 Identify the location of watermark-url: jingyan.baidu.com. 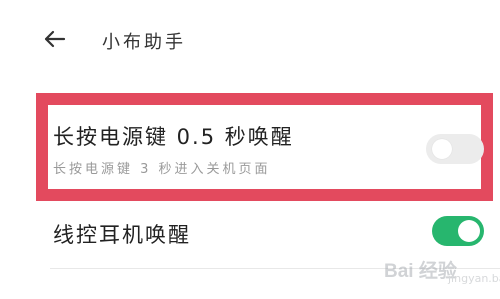
(474, 278).